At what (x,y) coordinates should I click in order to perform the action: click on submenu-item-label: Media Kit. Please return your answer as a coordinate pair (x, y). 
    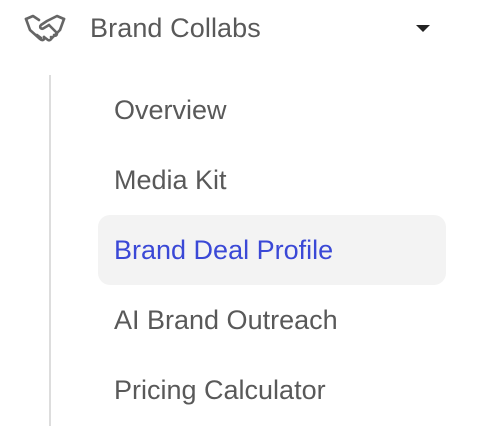
    Looking at the image, I should click on (170, 179).